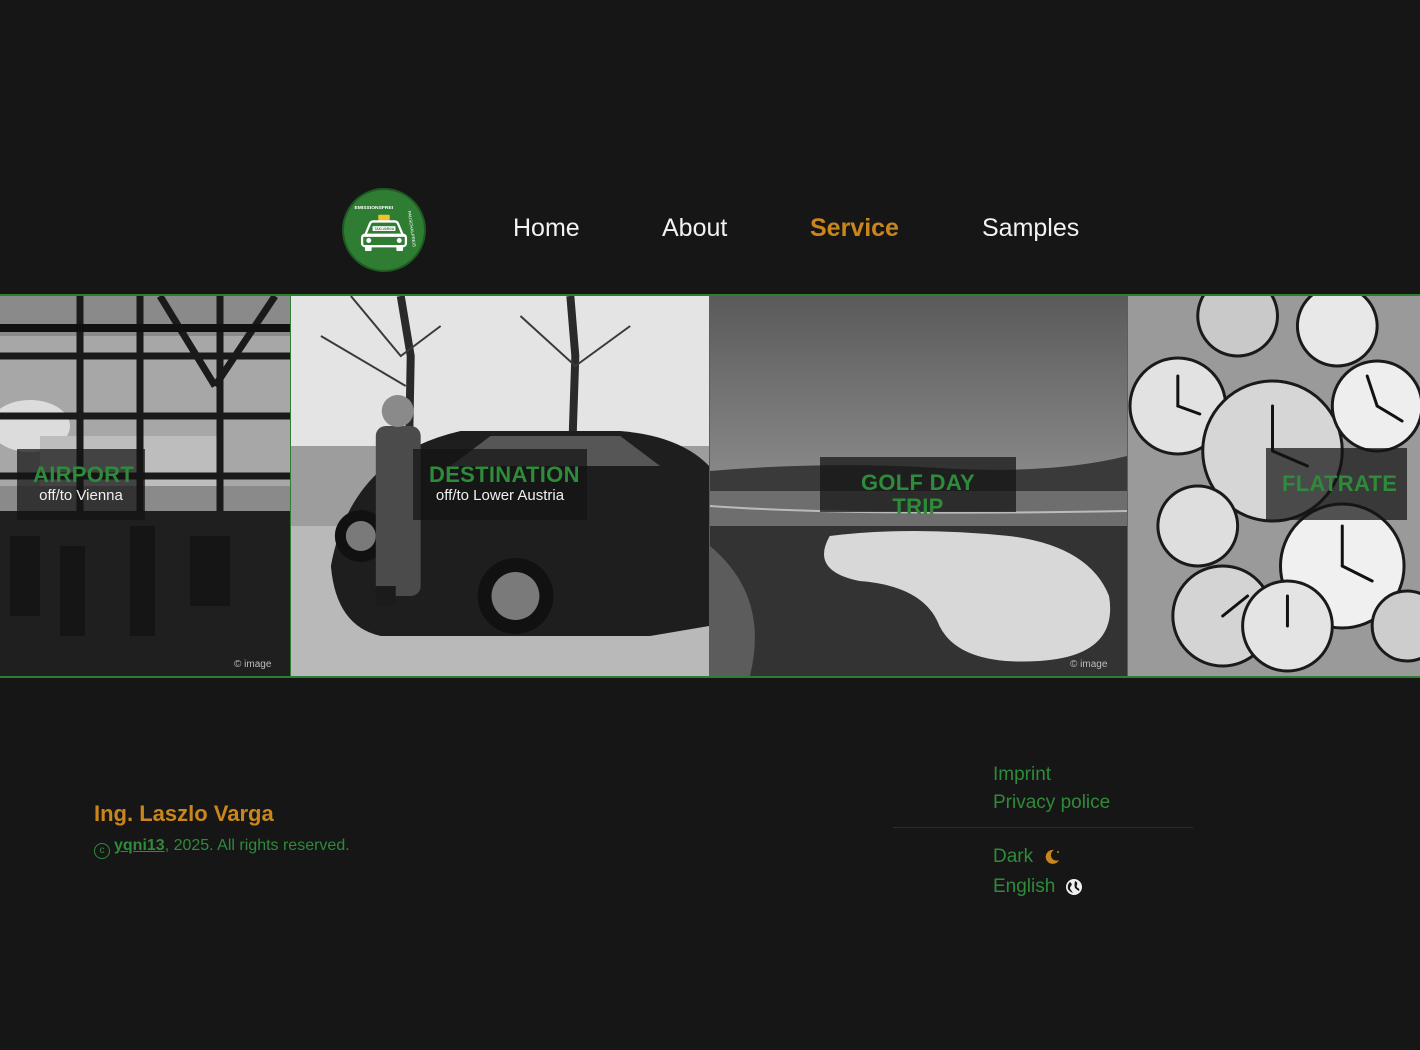 This screenshot has width=1420, height=1050. I want to click on flatrate-title: FLATRATE, so click(1340, 483).